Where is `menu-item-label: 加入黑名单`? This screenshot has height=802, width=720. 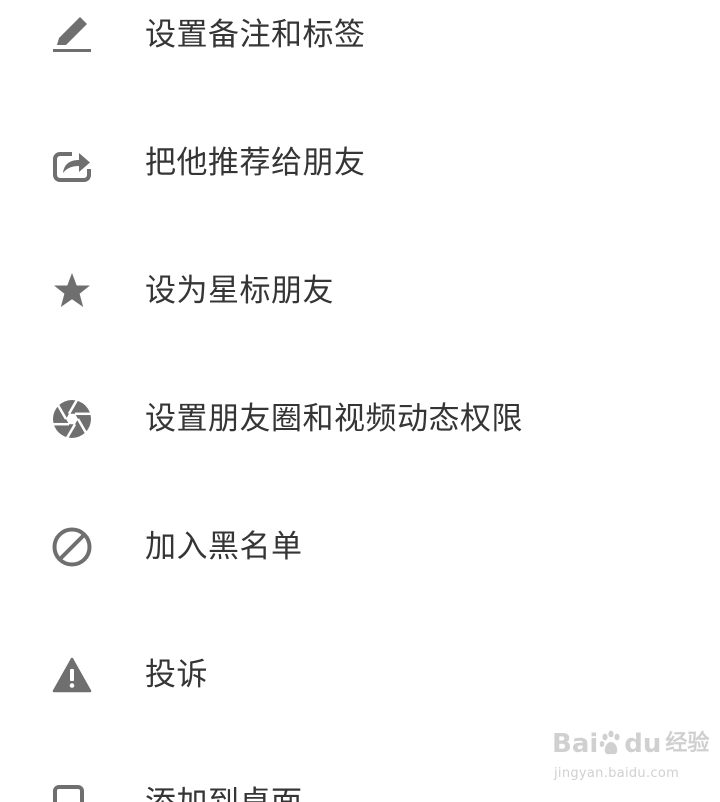
menu-item-label: 加入黑名单 is located at coordinates (224, 547).